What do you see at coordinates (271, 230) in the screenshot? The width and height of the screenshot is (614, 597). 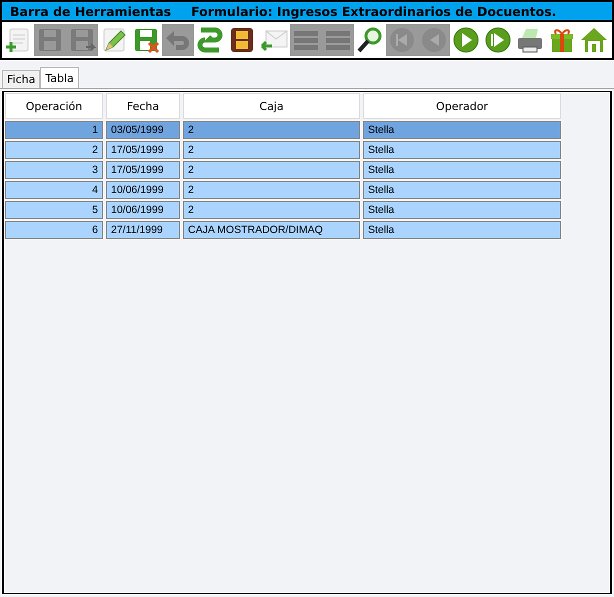 I see `table-cell: CAJA MOSTRADOR/DIMAQ` at bounding box center [271, 230].